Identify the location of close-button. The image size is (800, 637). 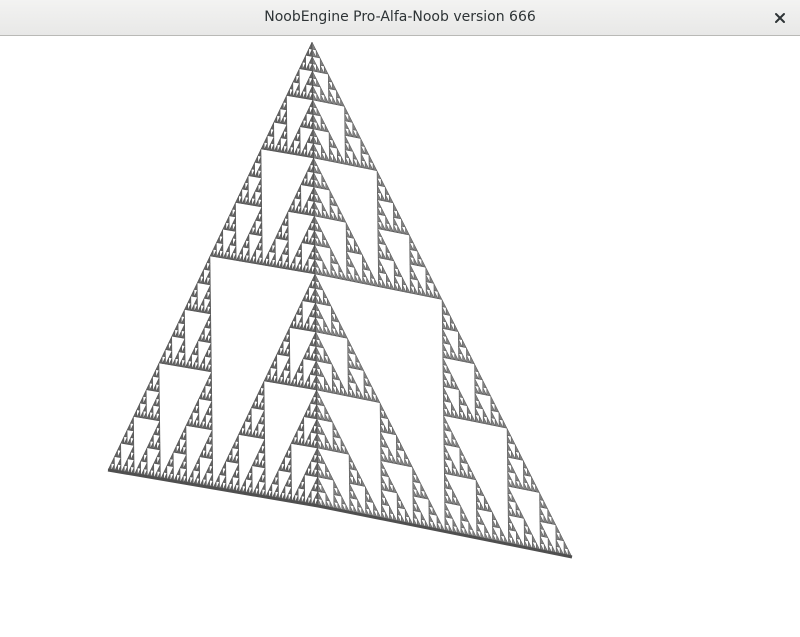
(780, 18).